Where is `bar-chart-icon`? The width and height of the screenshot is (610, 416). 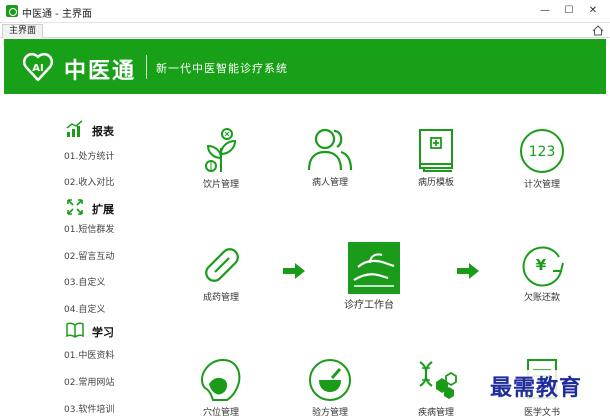
bar-chart-icon is located at coordinates (74, 128).